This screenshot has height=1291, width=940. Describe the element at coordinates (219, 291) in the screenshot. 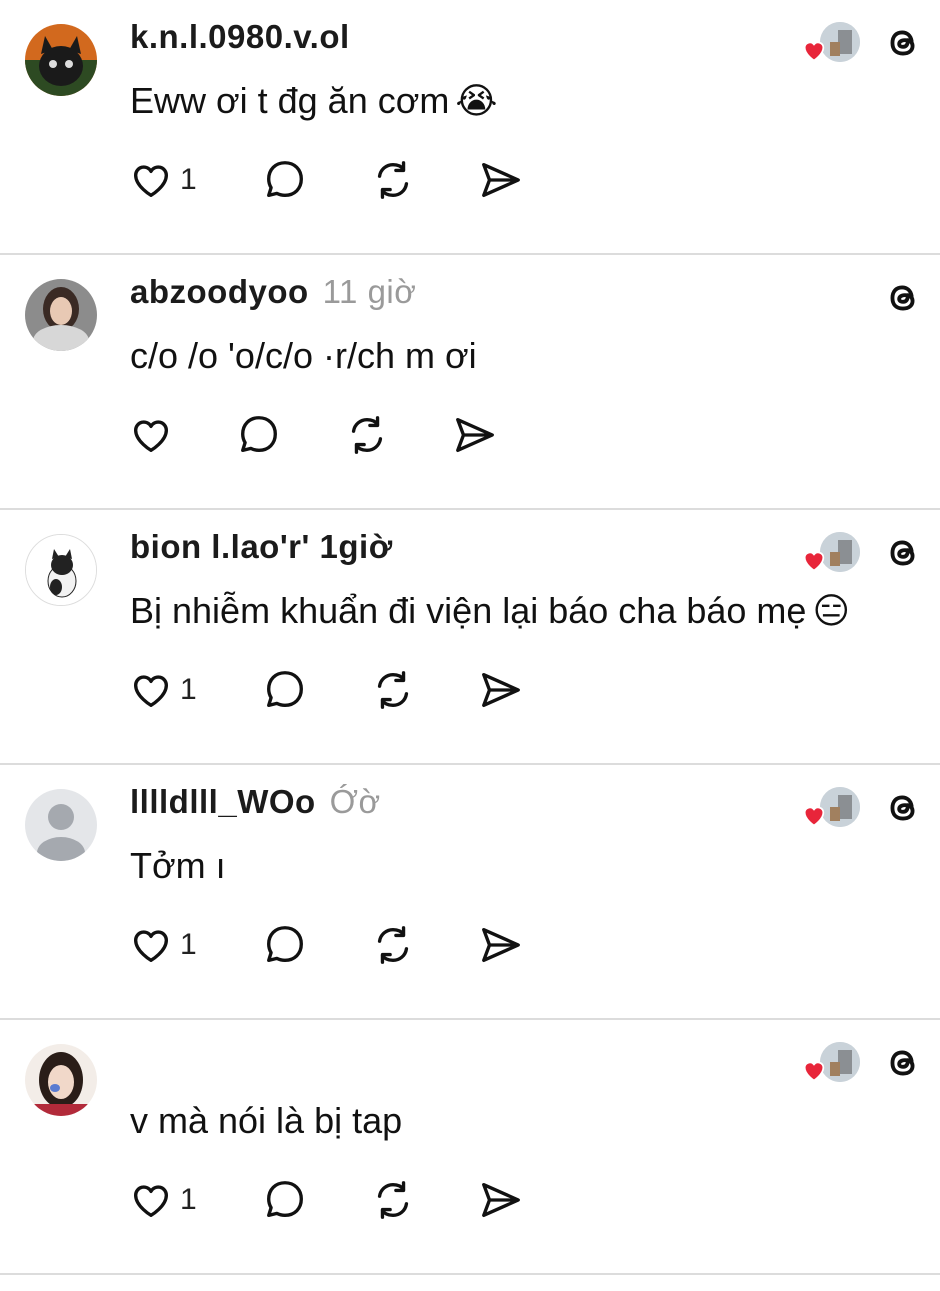

I see `username-text: abzoodyoo` at that location.